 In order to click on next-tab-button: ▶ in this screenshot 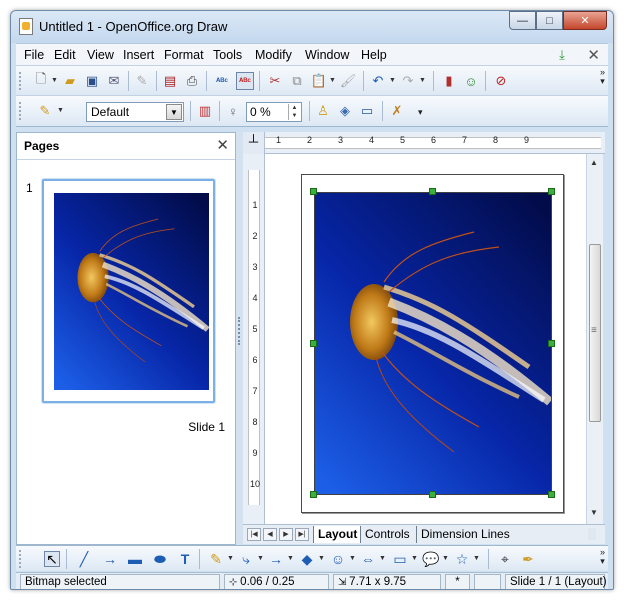, I will do `click(286, 534)`.